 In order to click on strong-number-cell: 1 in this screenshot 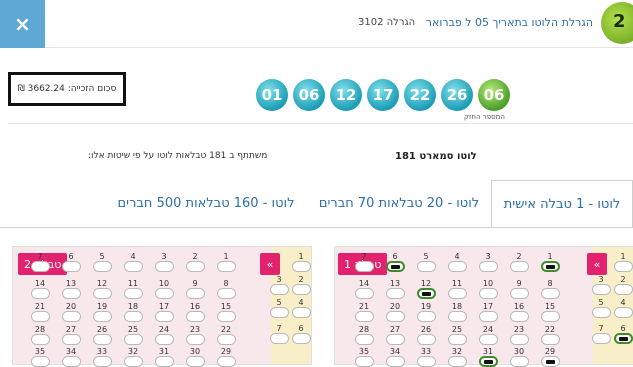, I will do `click(301, 262)`.